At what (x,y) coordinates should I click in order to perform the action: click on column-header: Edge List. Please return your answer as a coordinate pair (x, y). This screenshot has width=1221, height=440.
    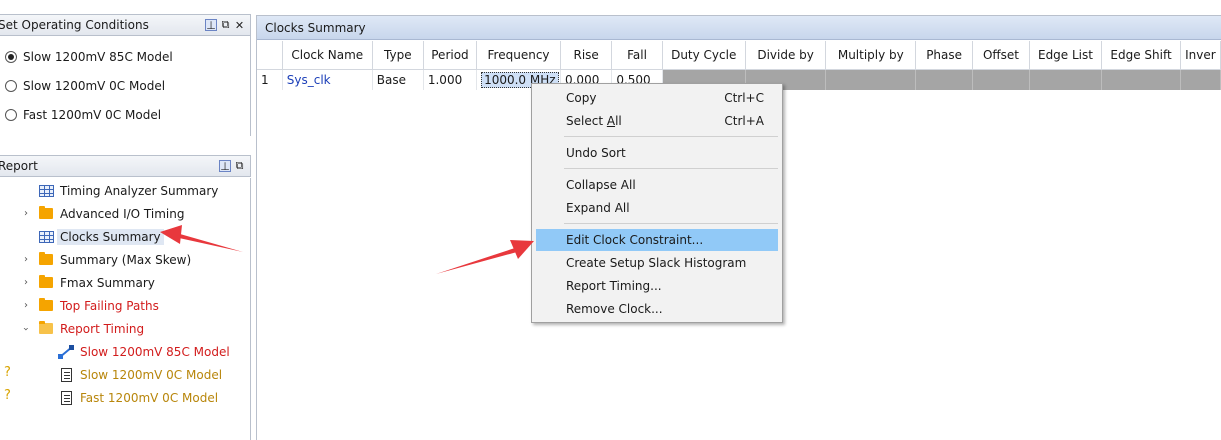
    Looking at the image, I should click on (1066, 55).